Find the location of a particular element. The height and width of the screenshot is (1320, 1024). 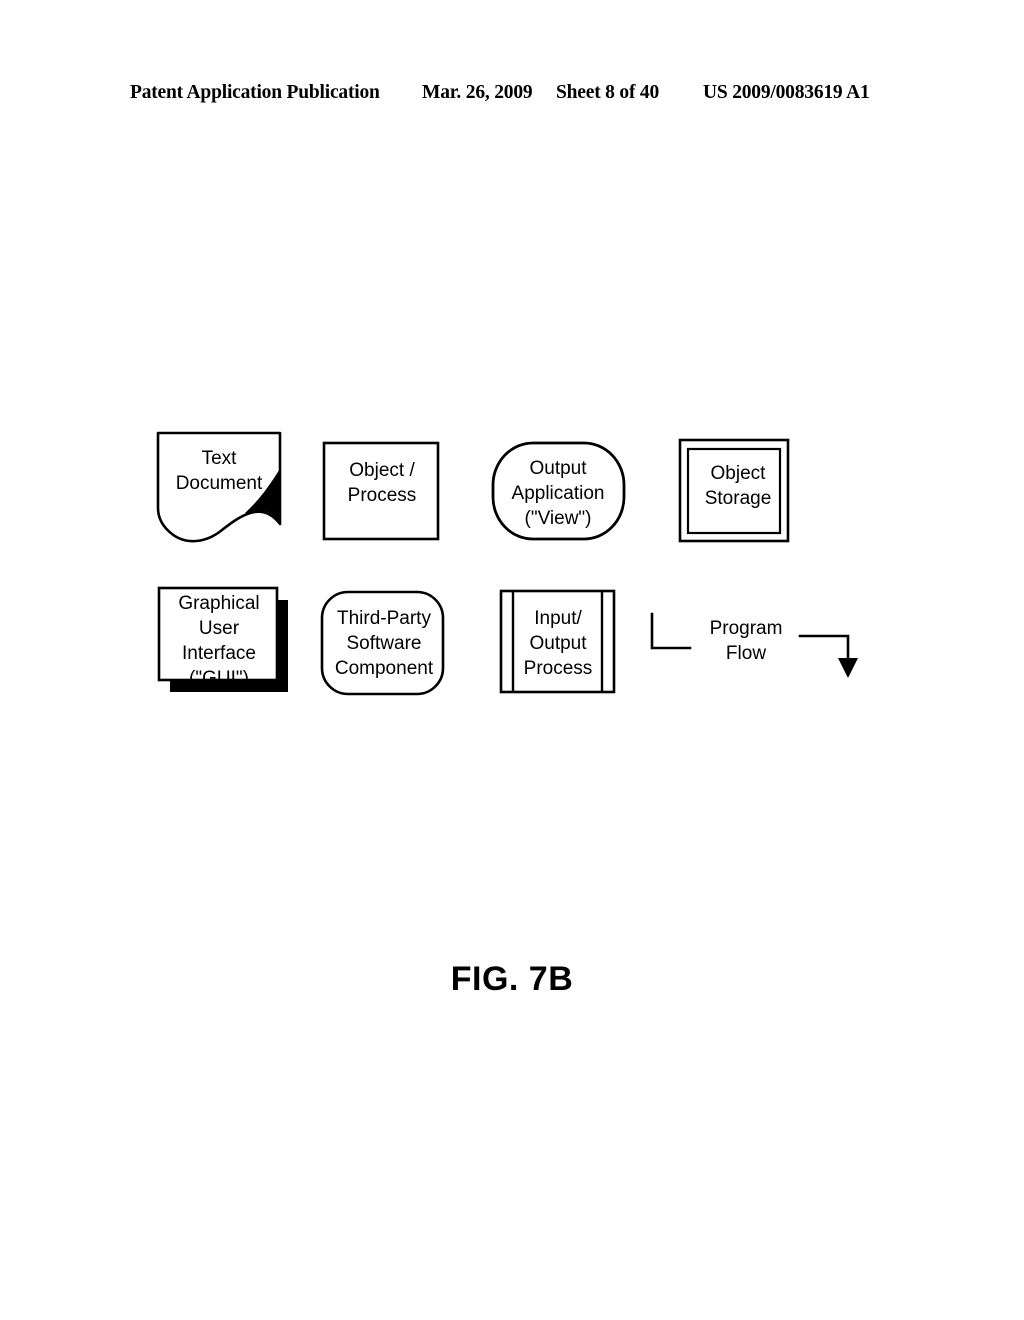

symbol-object-process is located at coordinates (381, 491).